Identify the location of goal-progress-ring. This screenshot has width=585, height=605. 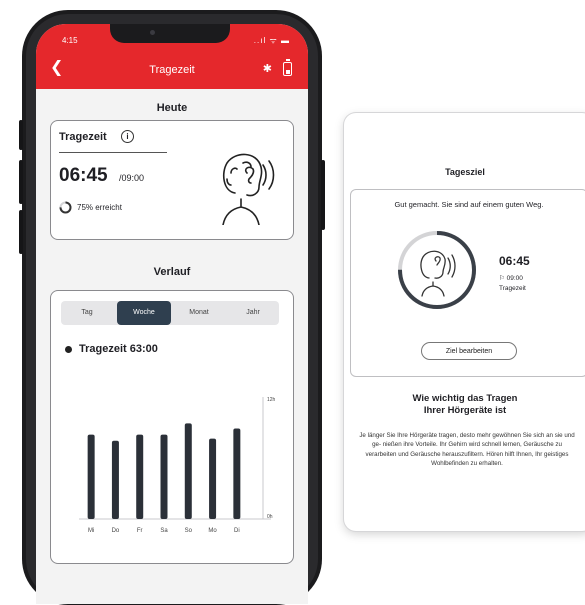
(437, 270).